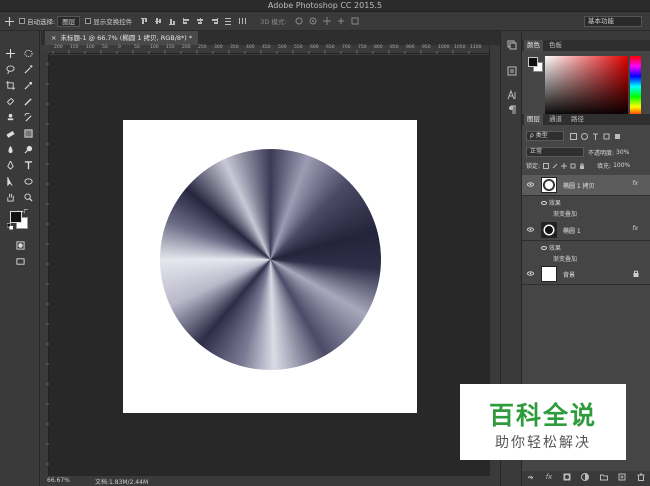  I want to click on character-panel-icon, so click(512, 94).